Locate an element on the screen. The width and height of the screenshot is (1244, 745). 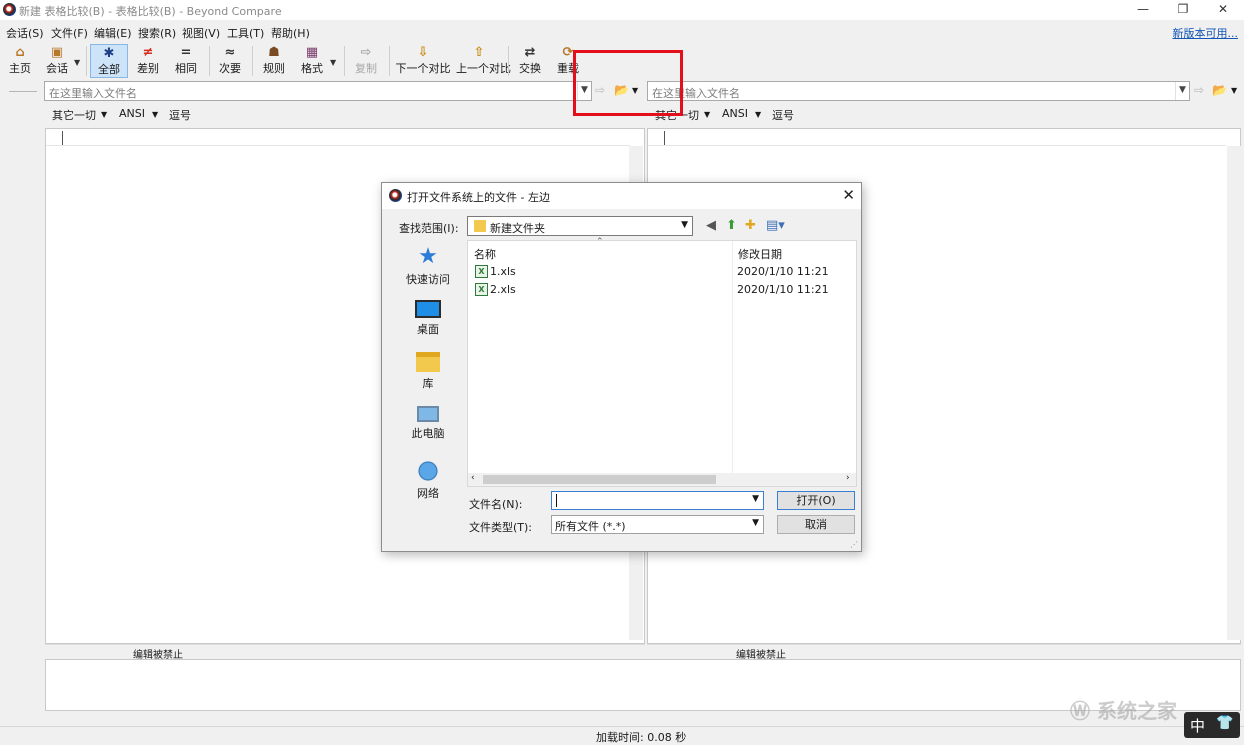
up-arrow-icon: ⇧ is located at coordinates (479, 52).